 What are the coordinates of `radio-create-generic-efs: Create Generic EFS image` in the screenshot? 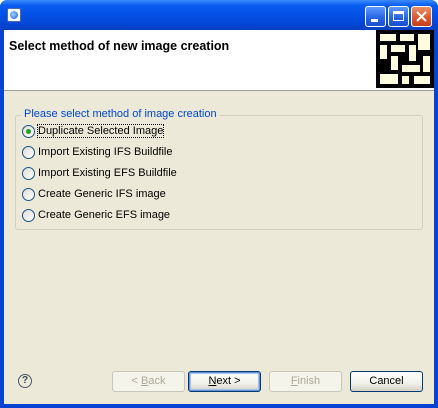 It's located at (96, 215).